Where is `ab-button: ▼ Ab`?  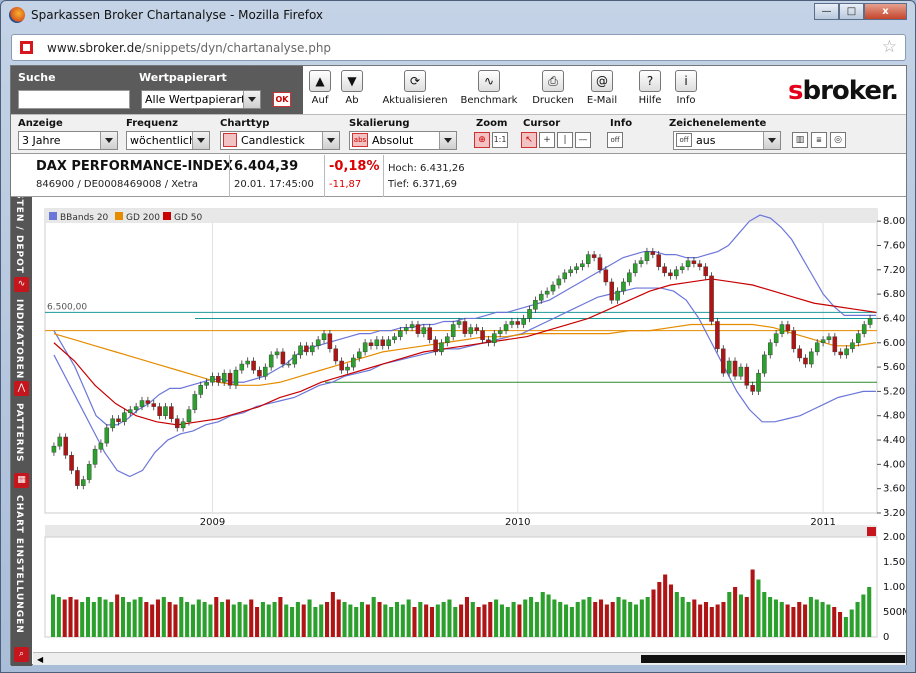
ab-button: ▼ Ab is located at coordinates (352, 88).